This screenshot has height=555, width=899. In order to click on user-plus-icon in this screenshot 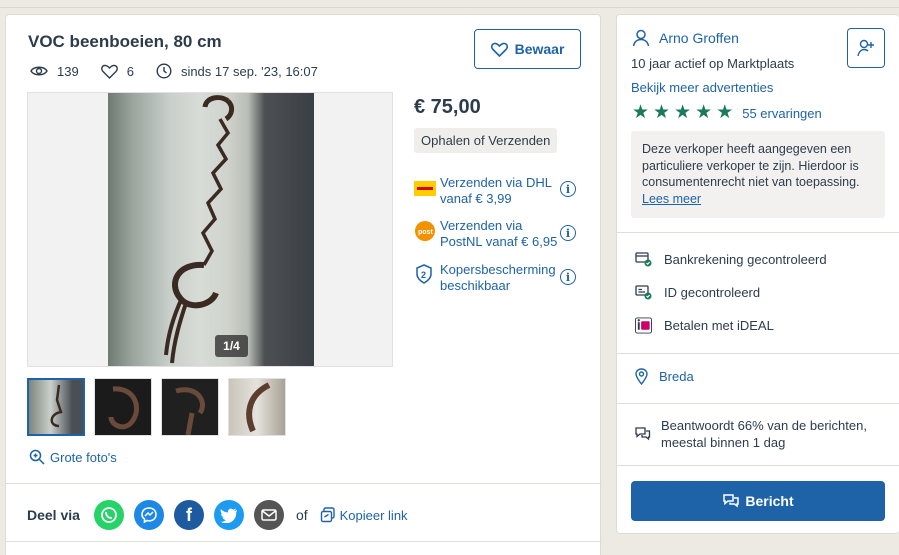, I will do `click(865, 48)`.